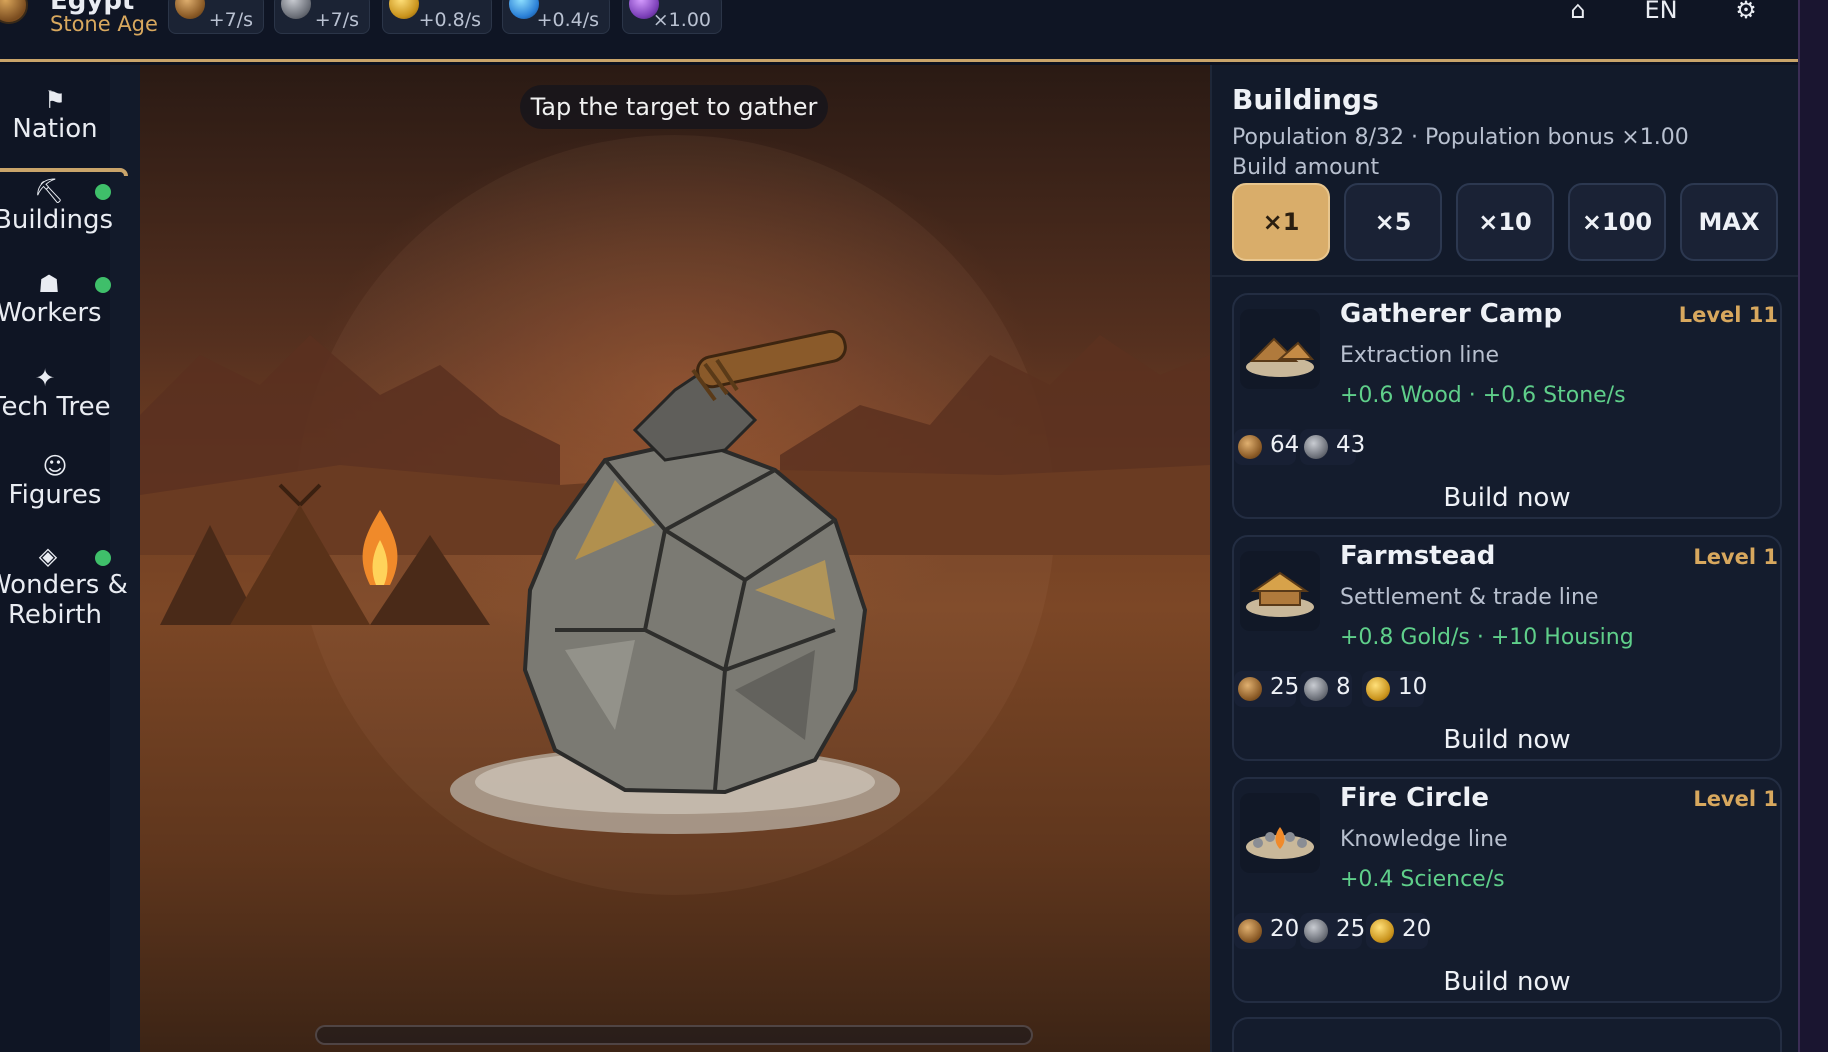 This screenshot has width=1828, height=1052. Describe the element at coordinates (55, 495) in the screenshot. I see `nav-label: Figures` at that location.